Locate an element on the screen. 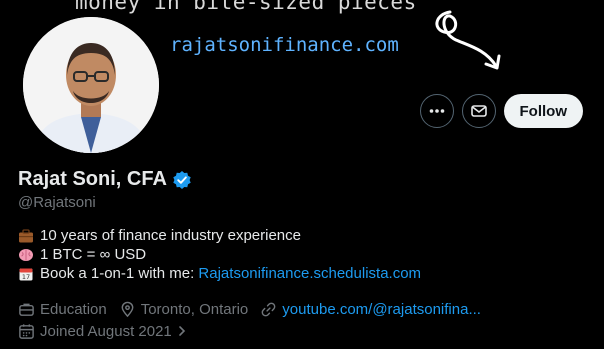 This screenshot has height=349, width=604. bio-text: 10 years of finance industry experience is located at coordinates (170, 235).